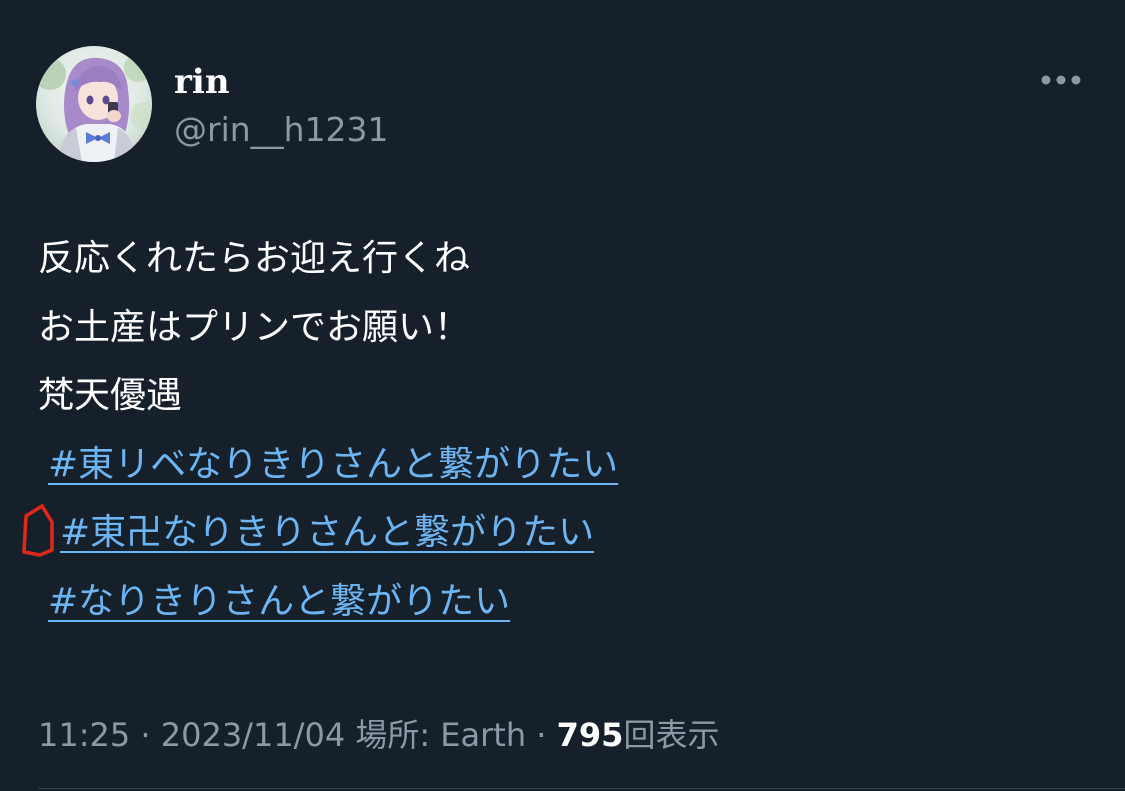  Describe the element at coordinates (202, 82) in the screenshot. I see `author-display-name: rin` at that location.